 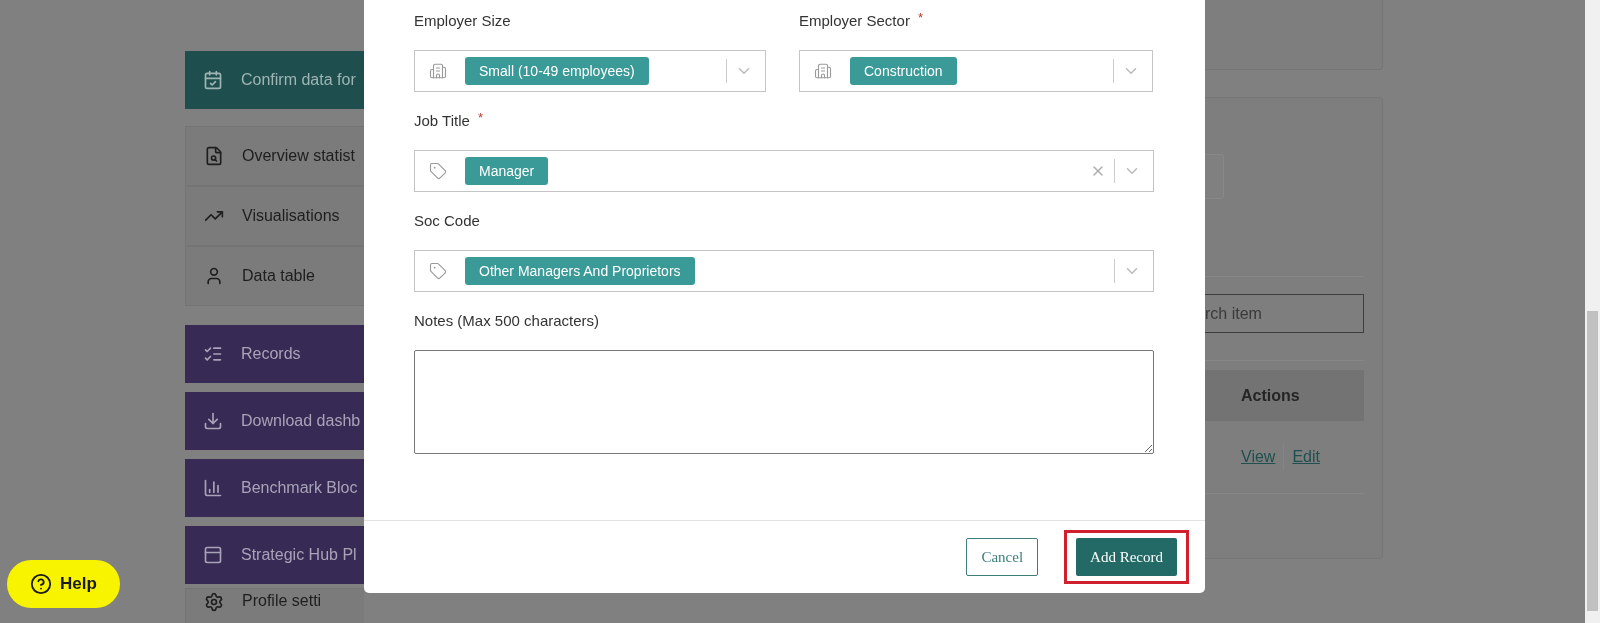 I want to click on sidebar-item: Confirm data for, so click(x=274, y=80).